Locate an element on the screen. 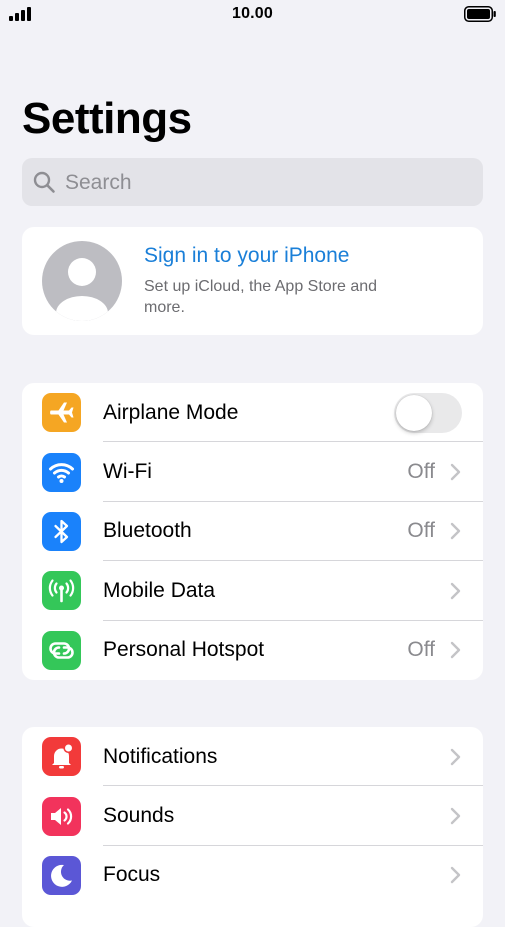 This screenshot has height=927, width=505. settings-row-label: Wi-Fi is located at coordinates (127, 472).